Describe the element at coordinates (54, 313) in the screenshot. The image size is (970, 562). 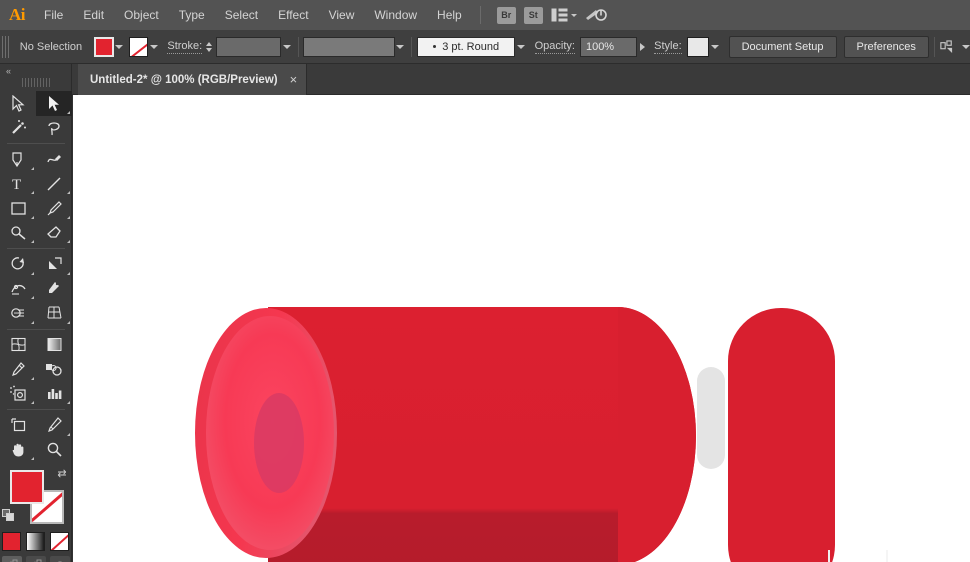
I see `perspective-grid-tool` at that location.